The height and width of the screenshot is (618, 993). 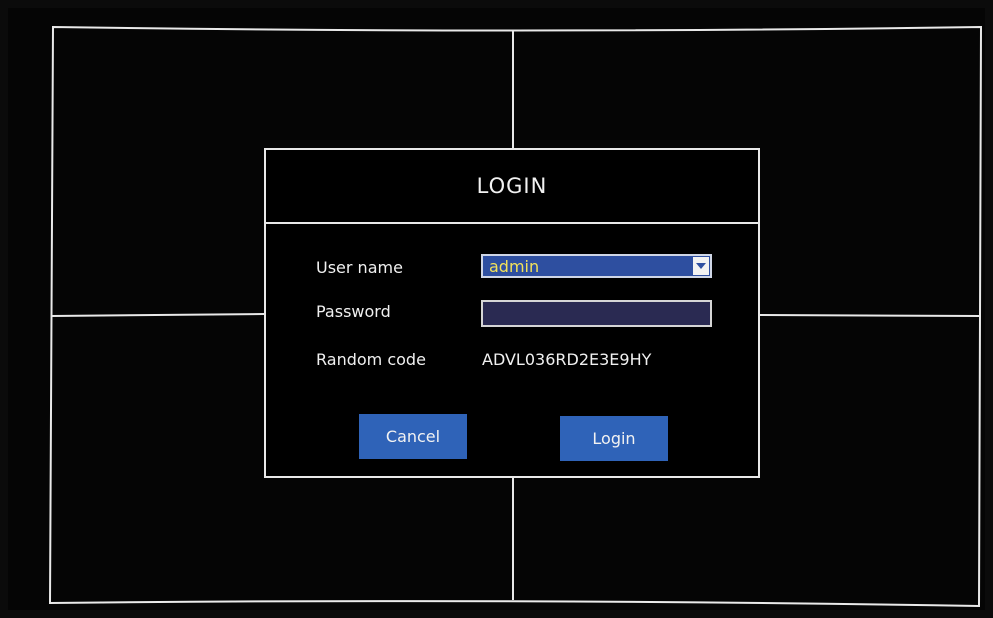 What do you see at coordinates (413, 436) in the screenshot?
I see `cancel-button: Cancel` at bounding box center [413, 436].